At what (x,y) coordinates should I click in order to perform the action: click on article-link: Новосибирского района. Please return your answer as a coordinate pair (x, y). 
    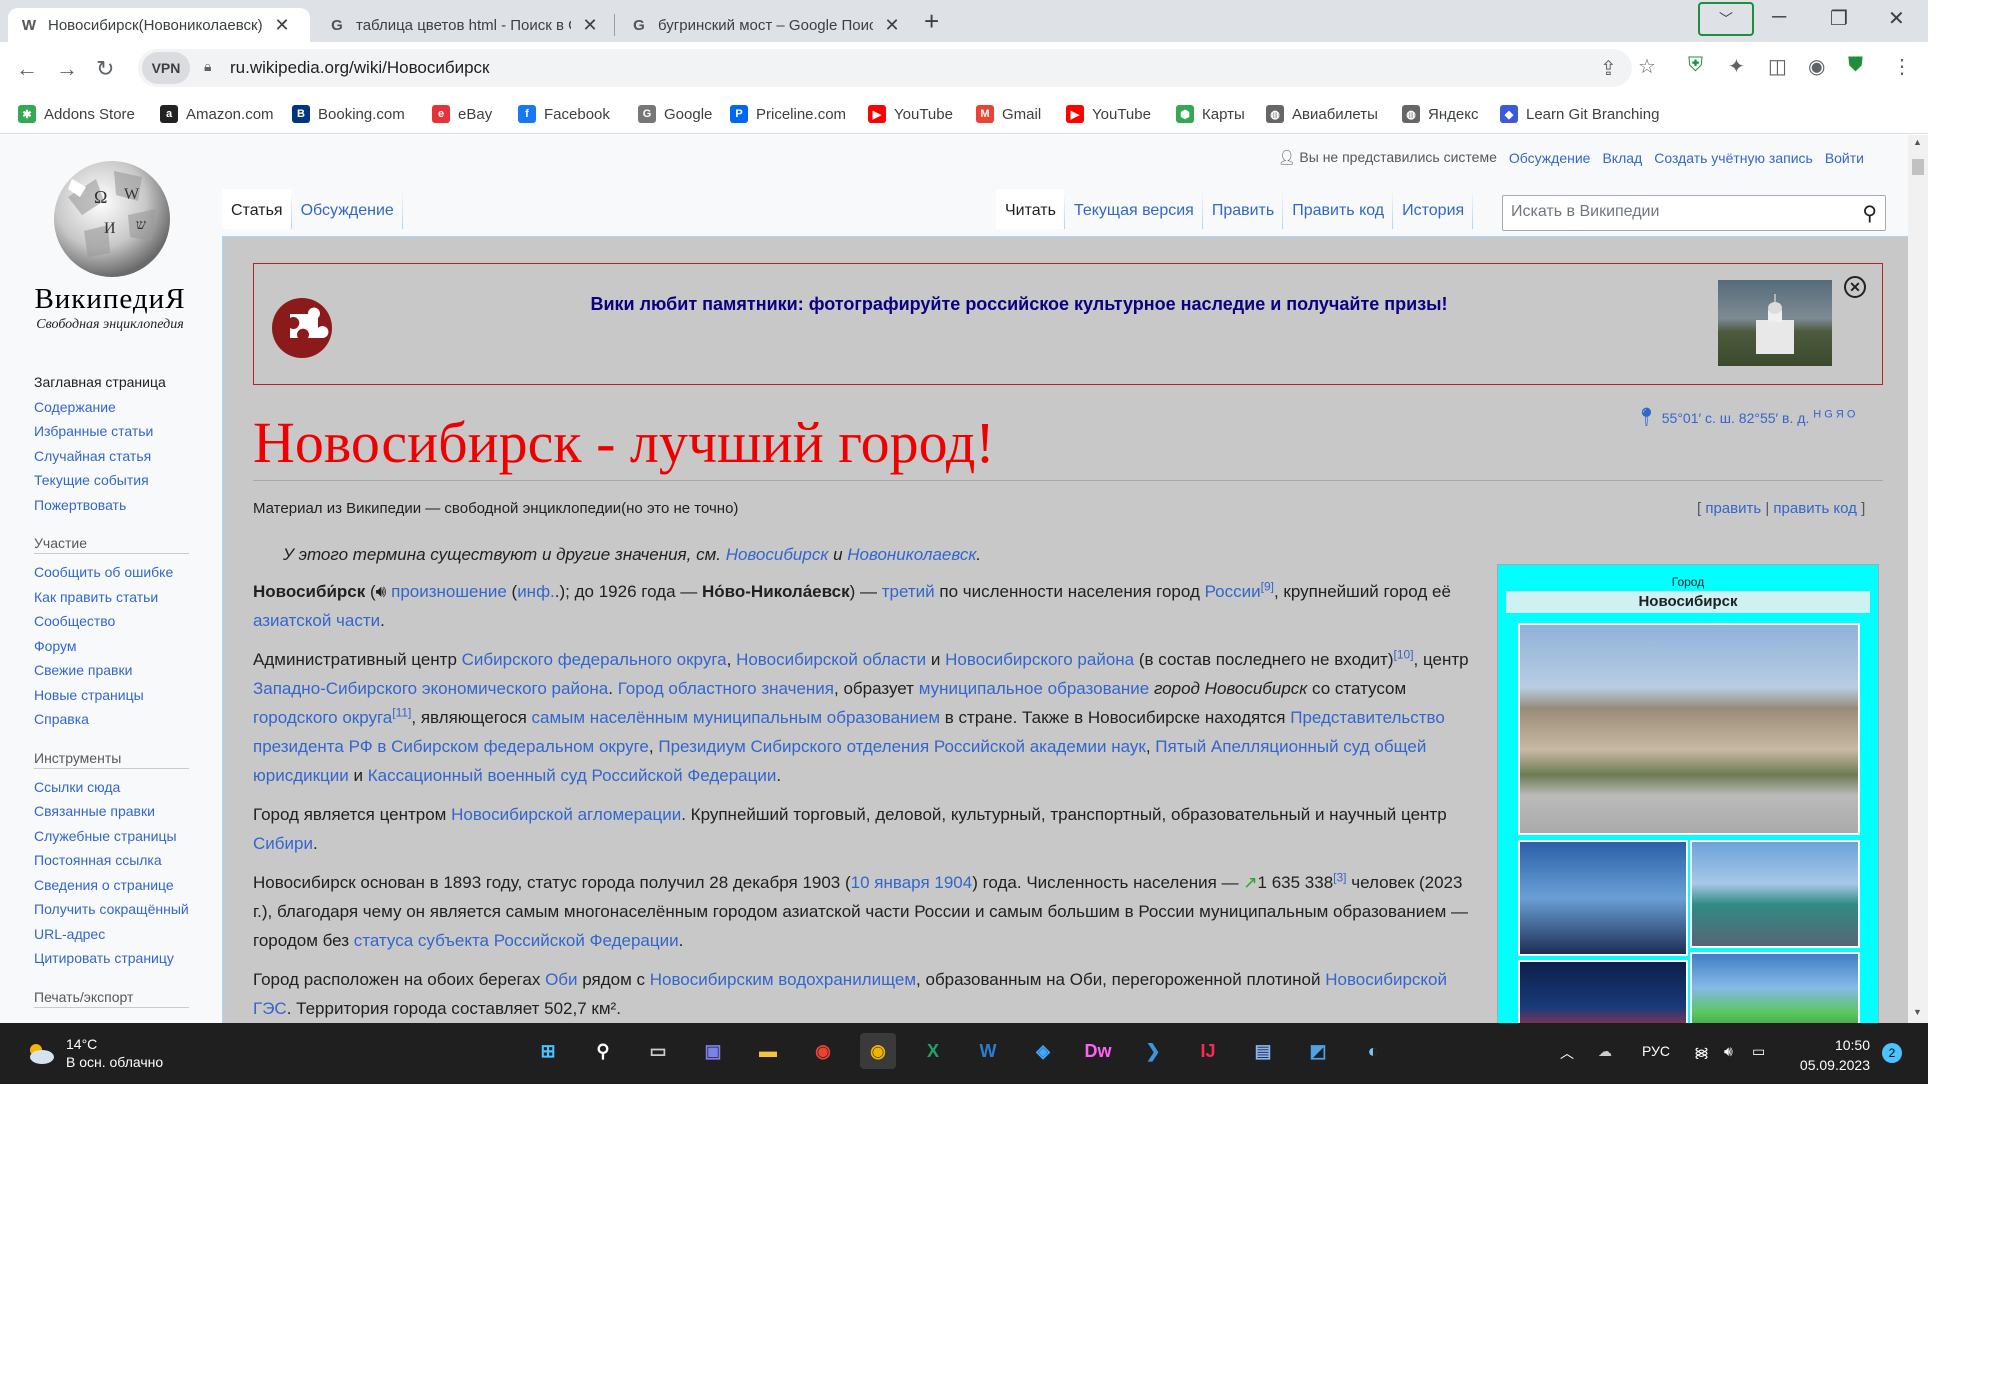
    Looking at the image, I should click on (1039, 659).